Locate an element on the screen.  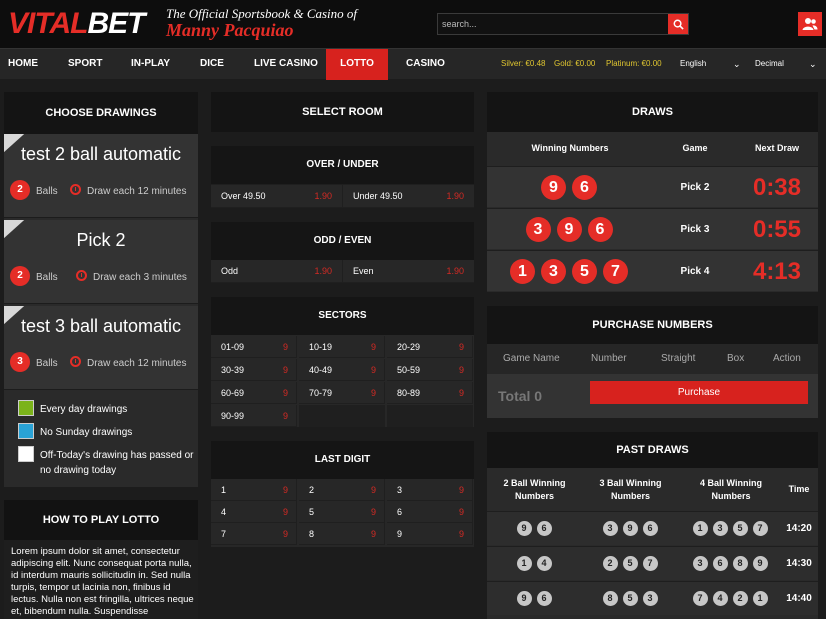
digit-cell: 19 is located at coordinates (254, 490).